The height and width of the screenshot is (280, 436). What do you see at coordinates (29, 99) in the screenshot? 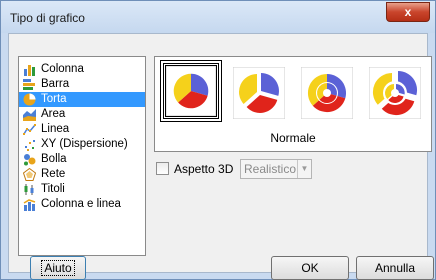
I see `pie-chart-icon` at bounding box center [29, 99].